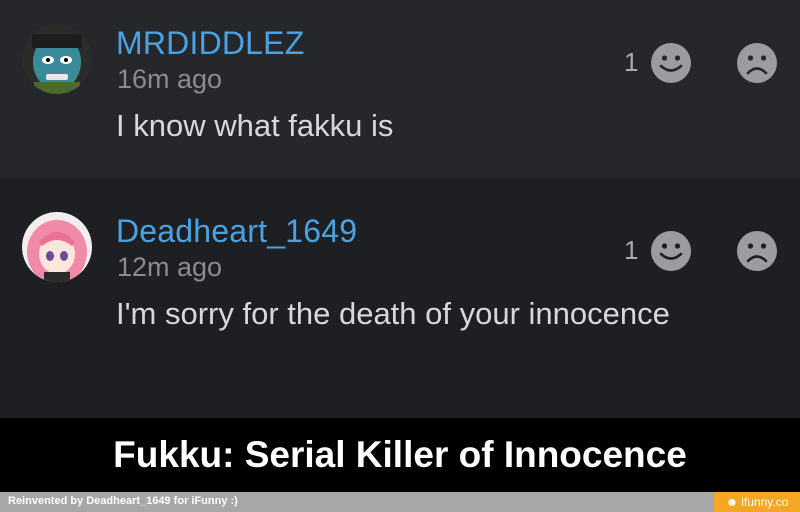 This screenshot has height=512, width=800. What do you see at coordinates (236, 231) in the screenshot?
I see `username: Deadheart_1649` at bounding box center [236, 231].